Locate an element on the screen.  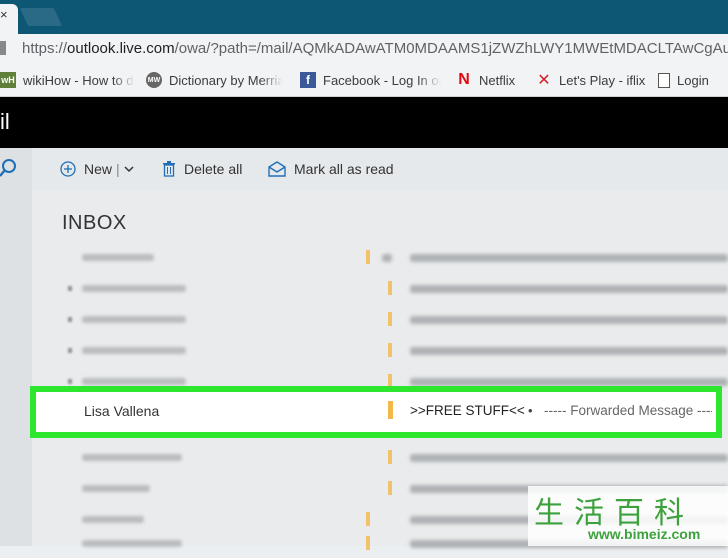
app-name: il is located at coordinates (5, 122).